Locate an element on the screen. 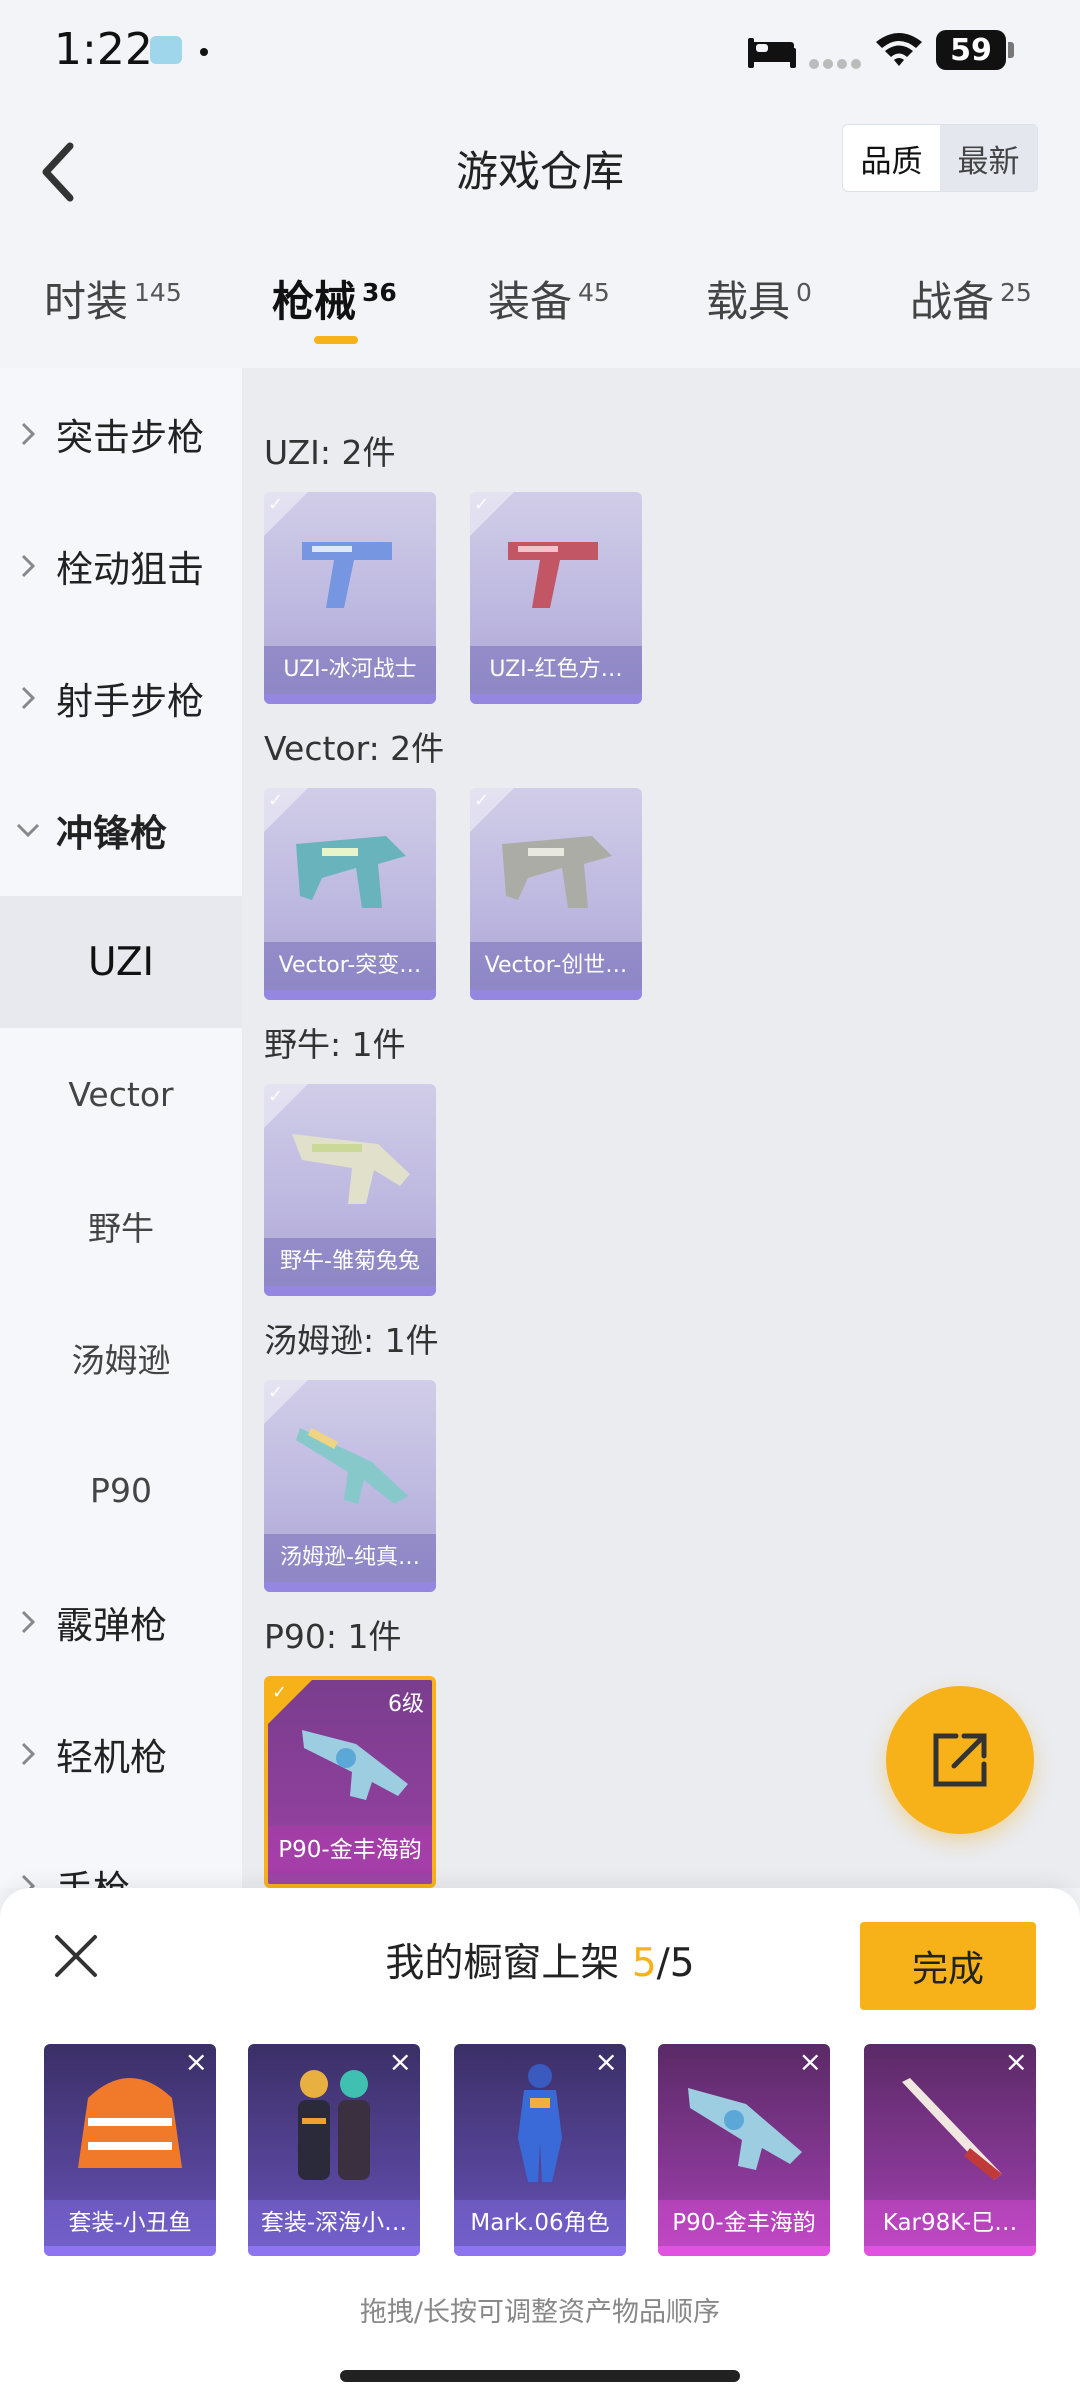  chevron-down-icon is located at coordinates (28, 830).